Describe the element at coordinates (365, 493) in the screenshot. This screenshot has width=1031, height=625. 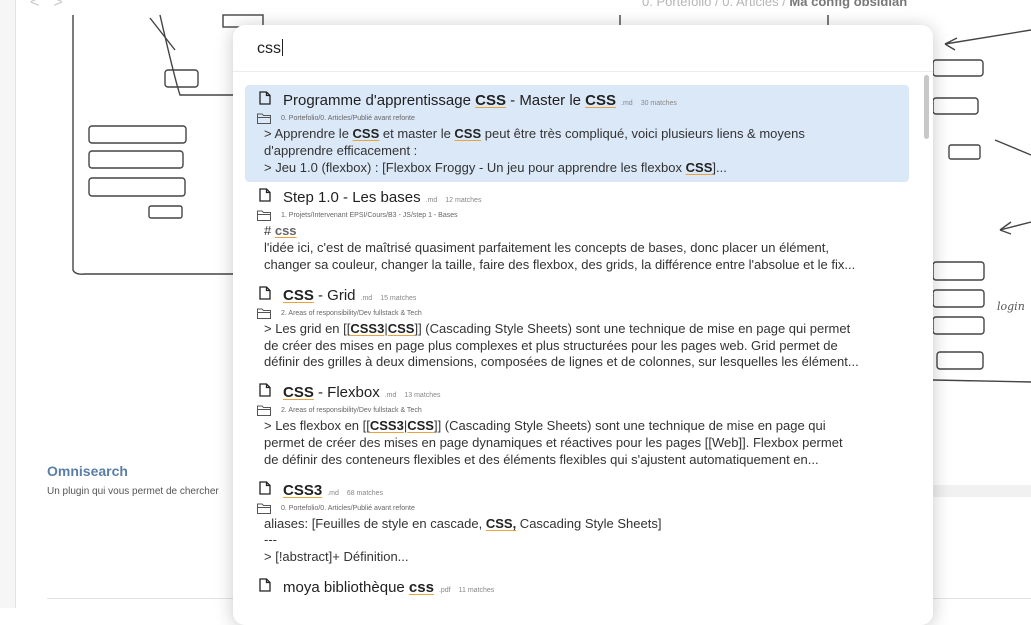
I see `match-count: 68 matches` at that location.